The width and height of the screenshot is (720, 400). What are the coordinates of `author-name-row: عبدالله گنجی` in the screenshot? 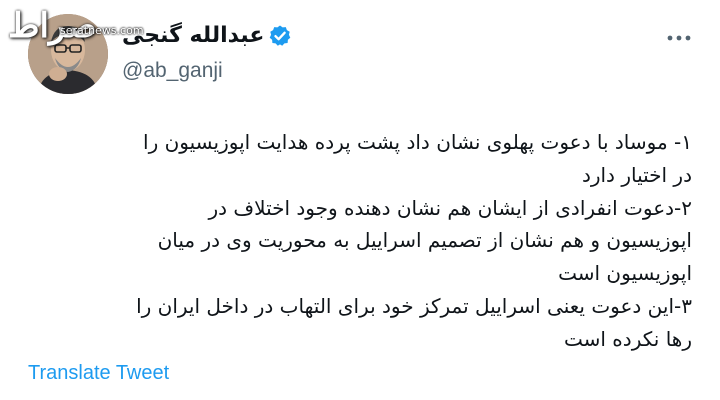 It's located at (207, 36).